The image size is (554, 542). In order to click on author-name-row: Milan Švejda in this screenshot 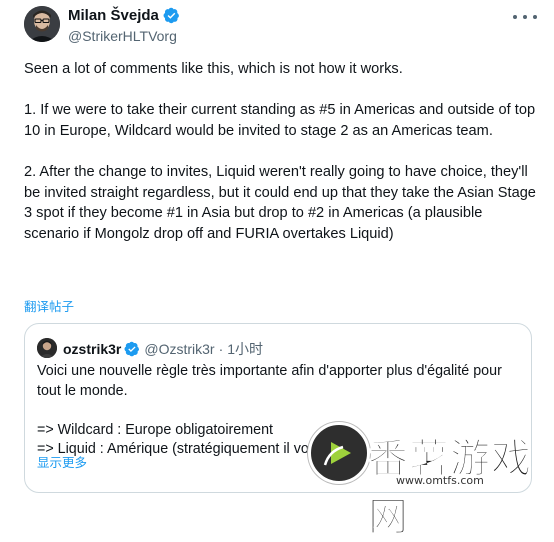, I will do `click(124, 15)`.